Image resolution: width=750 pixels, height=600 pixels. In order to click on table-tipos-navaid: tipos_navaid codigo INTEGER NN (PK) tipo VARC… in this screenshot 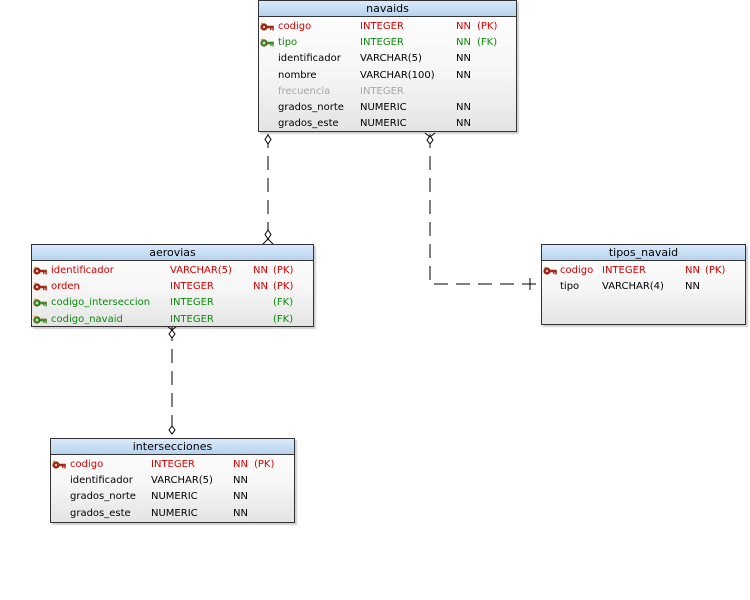, I will do `click(643, 284)`.